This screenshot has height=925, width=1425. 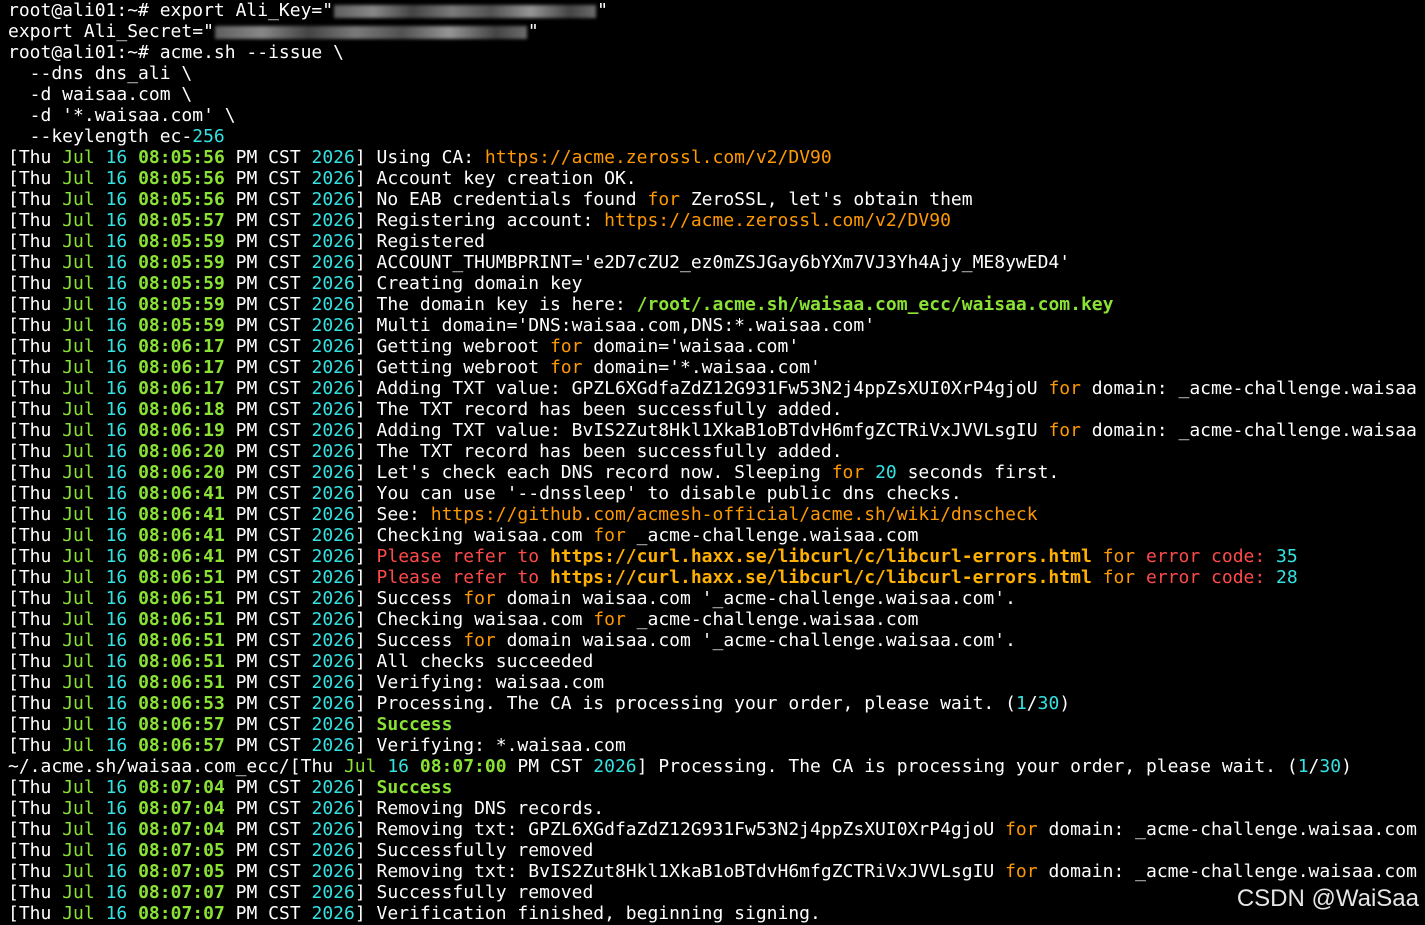 I want to click on log-message-text: domain='waisaa.com', so click(x=691, y=346).